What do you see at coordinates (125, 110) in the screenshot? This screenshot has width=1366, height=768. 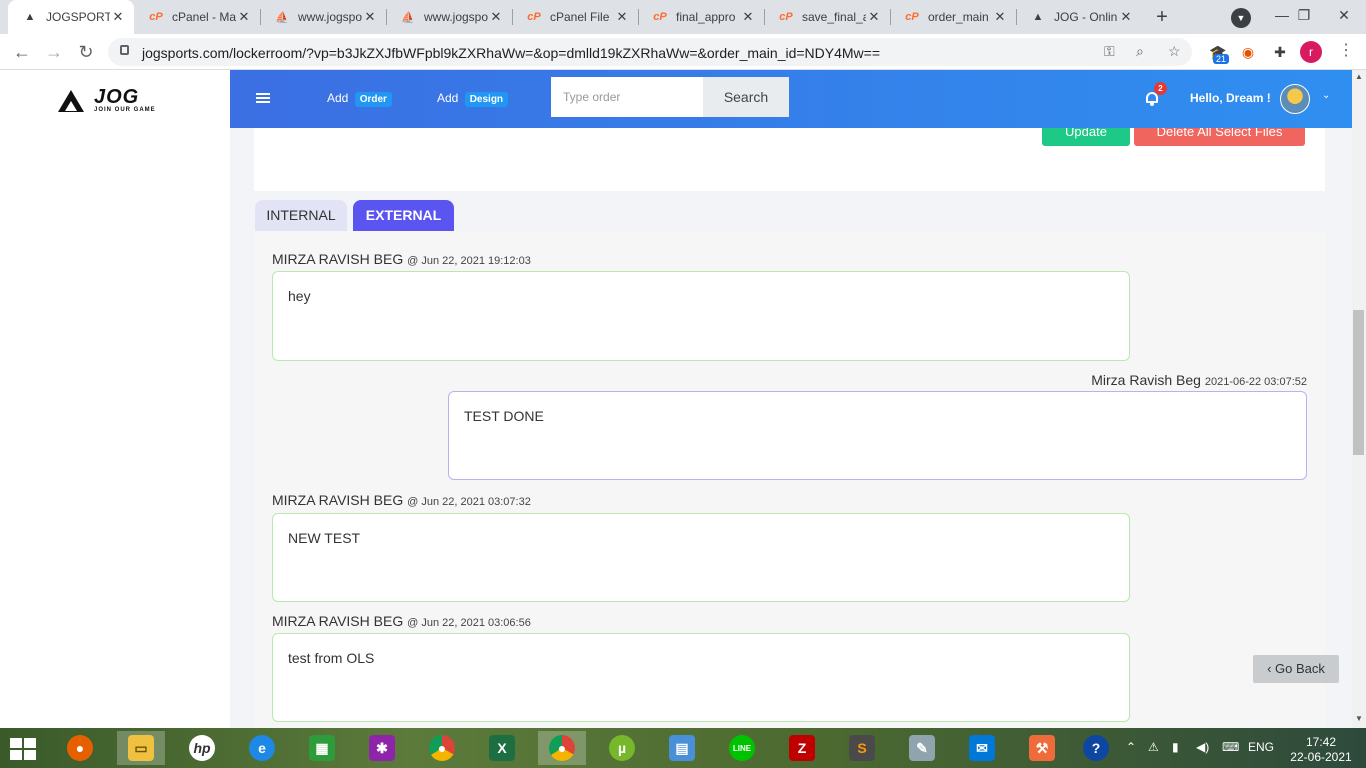 I see `logo-tagline: JOIN OUR GAME` at bounding box center [125, 110].